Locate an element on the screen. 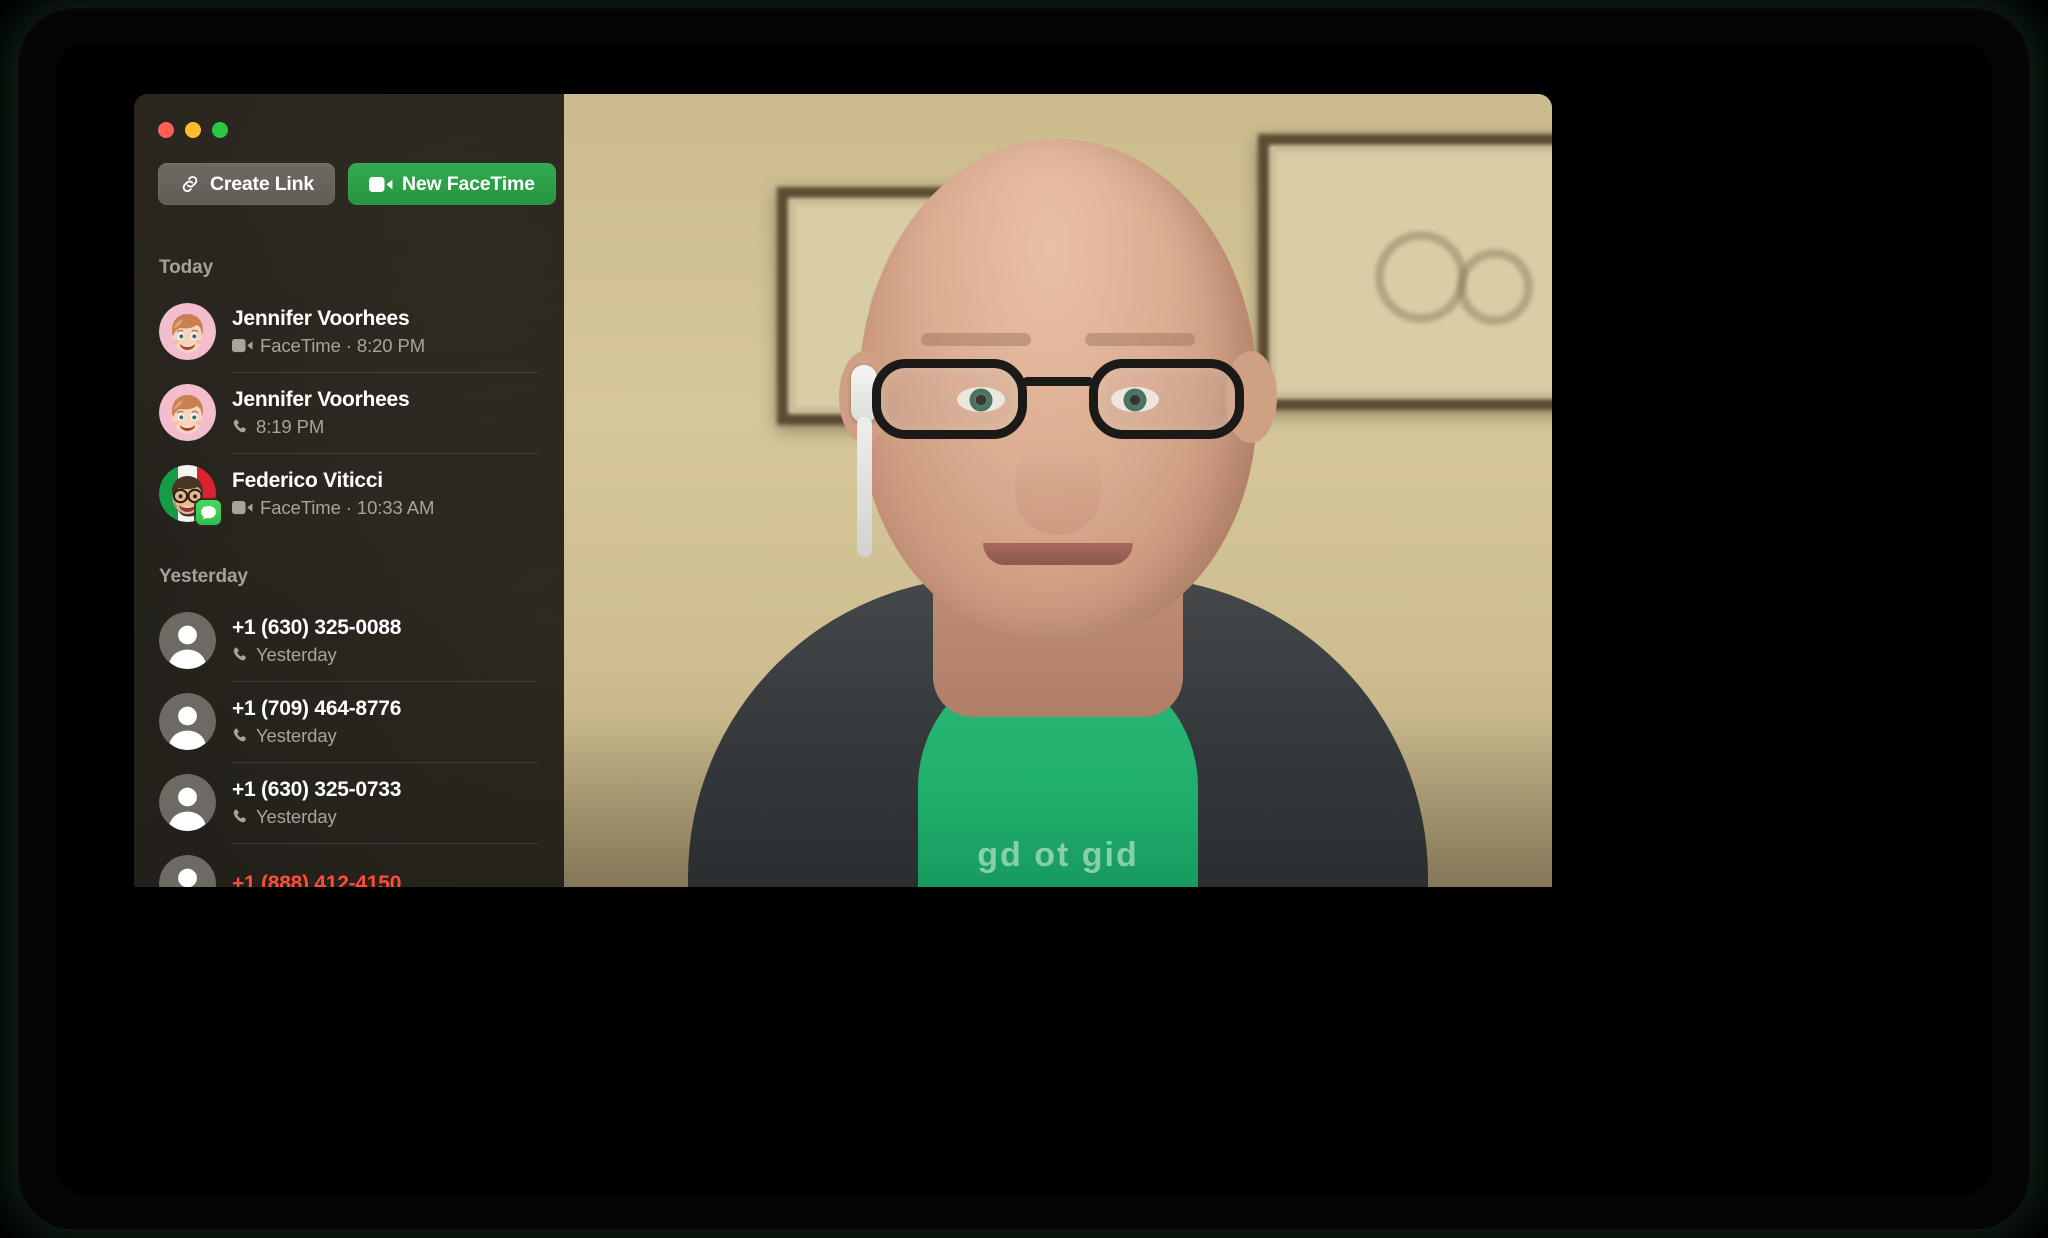 The image size is (2048, 1238). sidebar-toolbar: Create Link New FaceTime is located at coordinates (357, 184).